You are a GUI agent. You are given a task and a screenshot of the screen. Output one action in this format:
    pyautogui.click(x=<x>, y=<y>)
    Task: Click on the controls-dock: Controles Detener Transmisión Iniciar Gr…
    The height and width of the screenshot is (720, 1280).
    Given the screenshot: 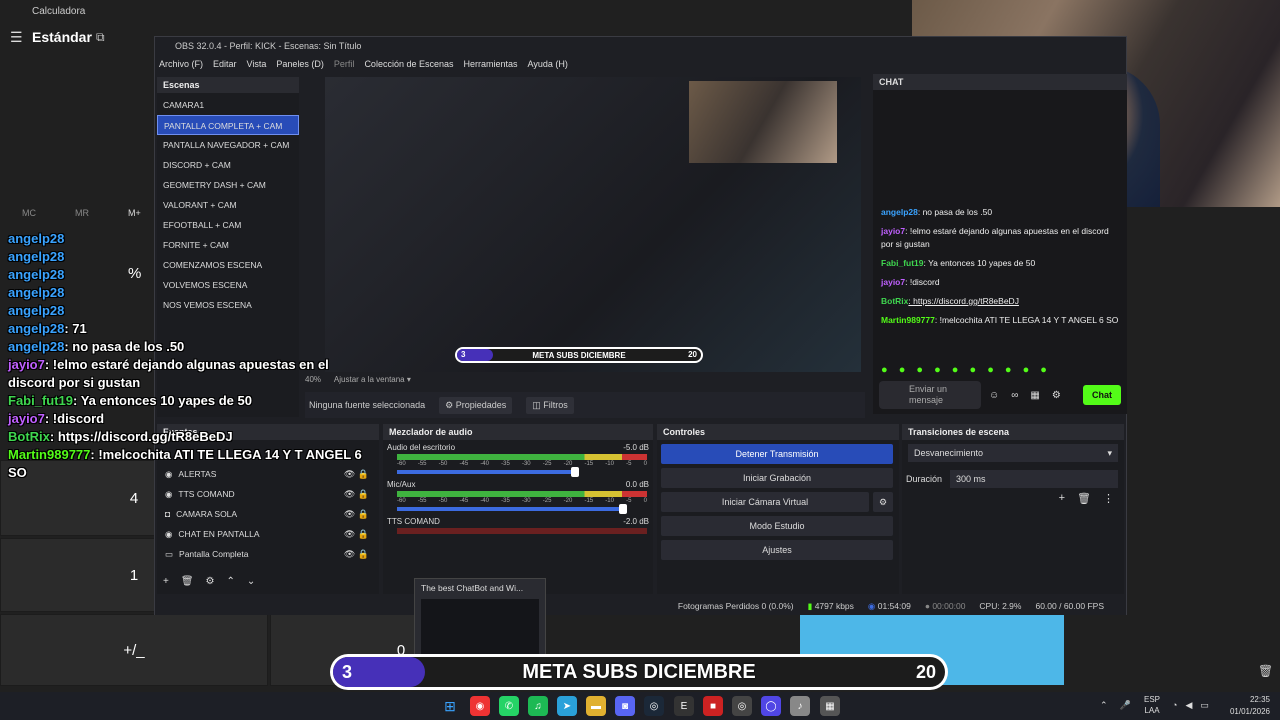 What is the action you would take?
    pyautogui.click(x=778, y=509)
    